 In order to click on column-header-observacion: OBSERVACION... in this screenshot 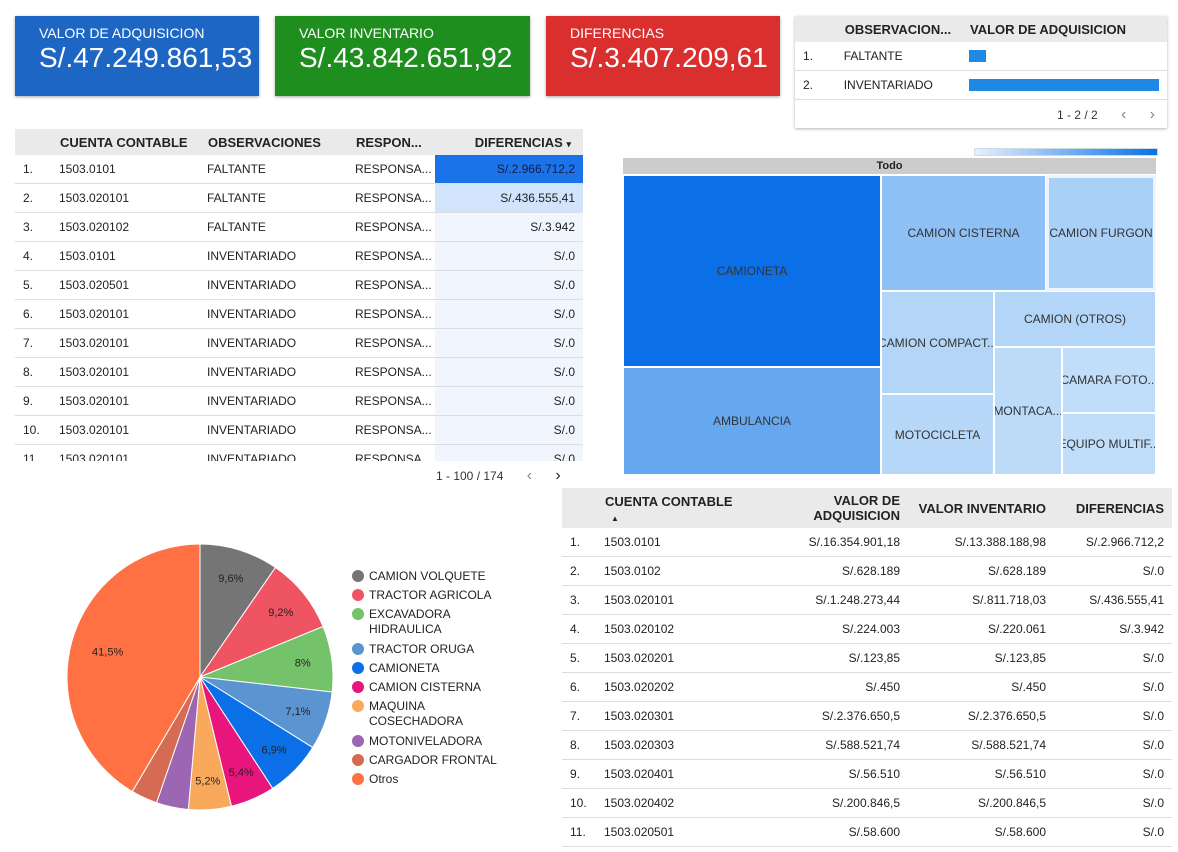, I will do `click(906, 29)`.